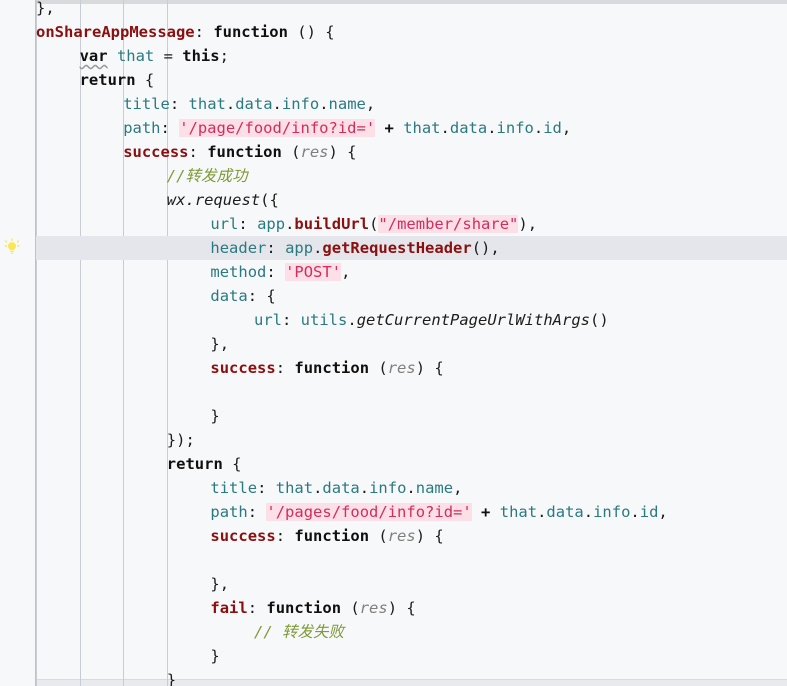 The image size is (787, 686). What do you see at coordinates (393, 200) in the screenshot?
I see `code-line: wx.request({` at bounding box center [393, 200].